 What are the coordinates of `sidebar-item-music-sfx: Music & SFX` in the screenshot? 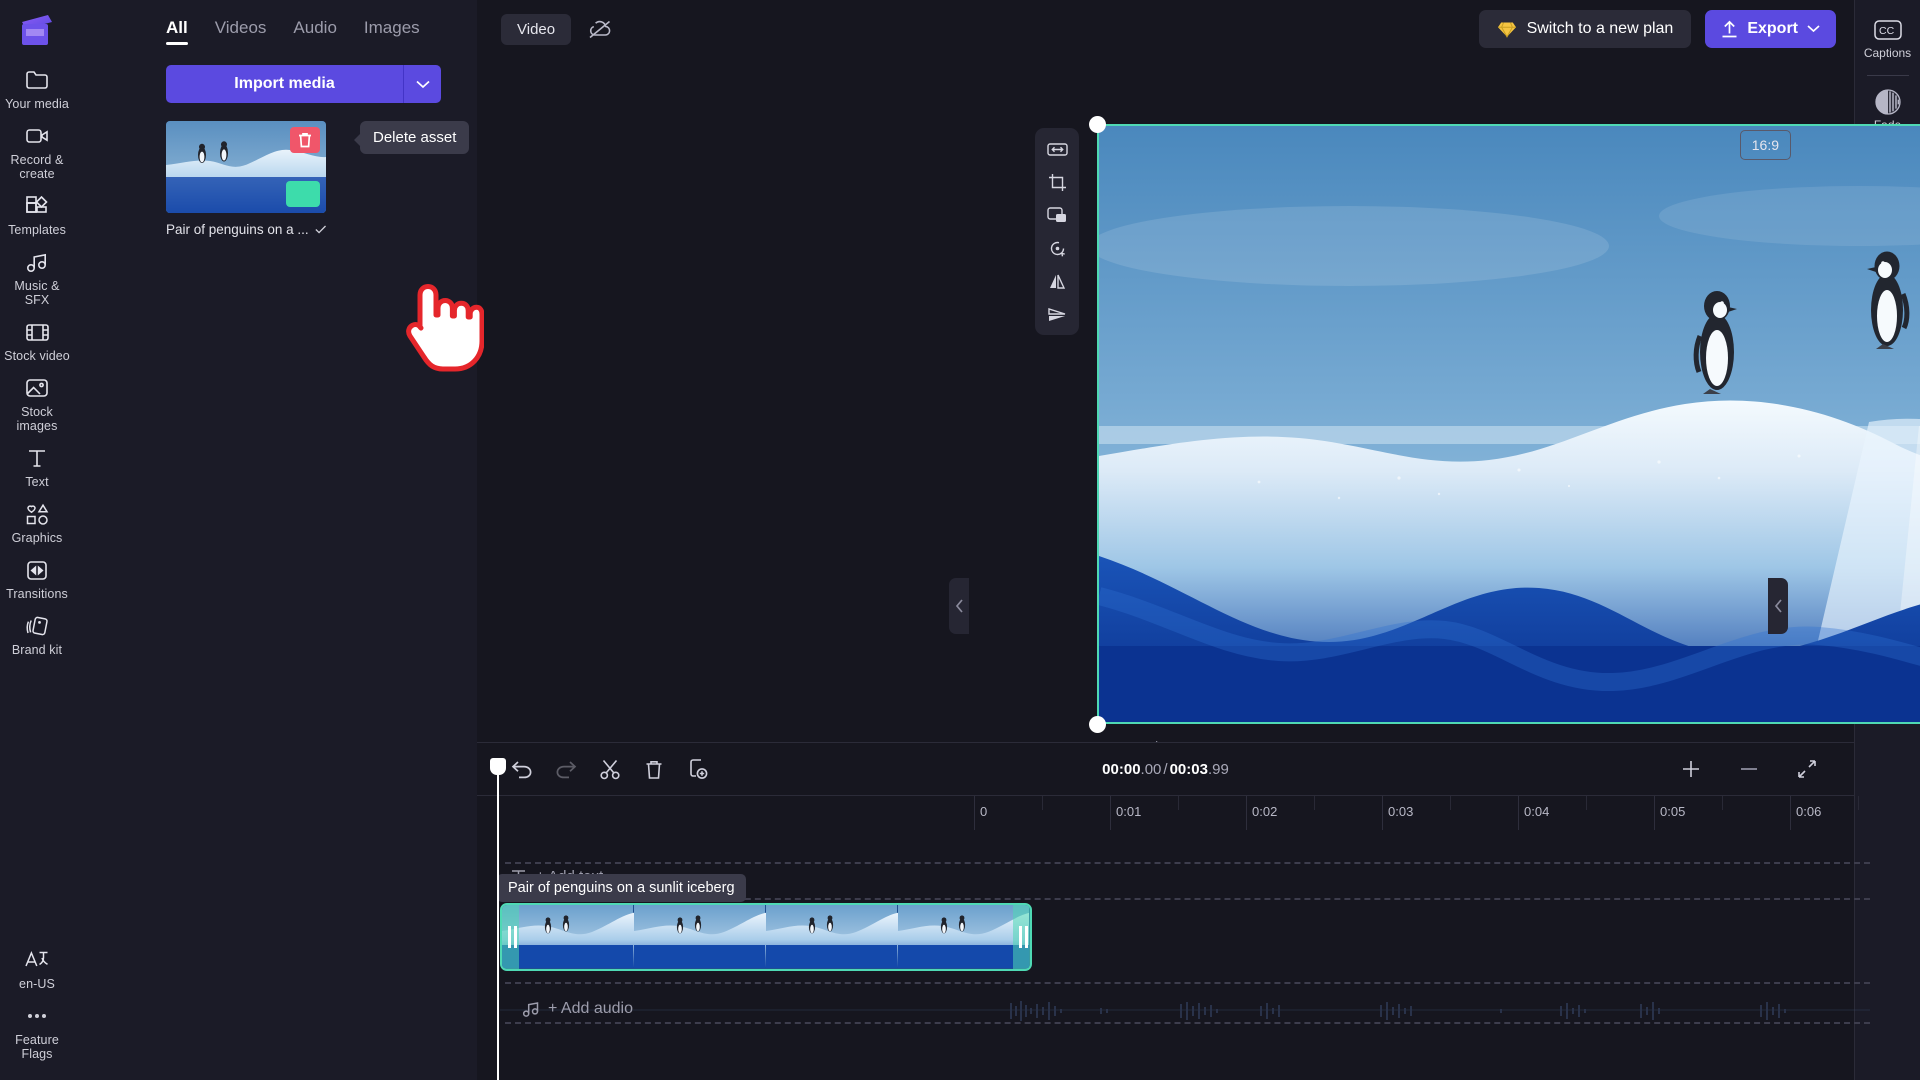 It's located at (37, 277).